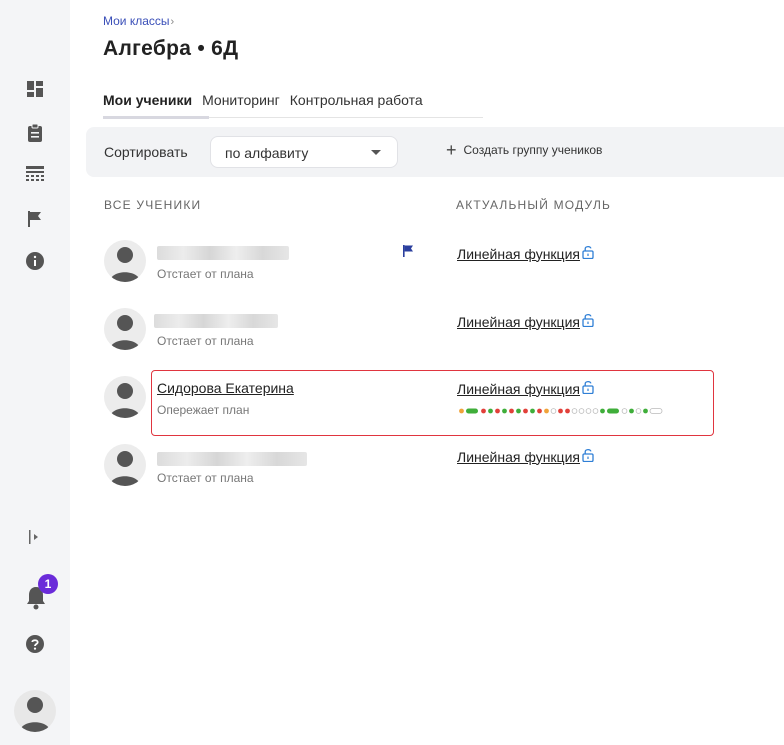  I want to click on plus-icon: +, so click(451, 150).